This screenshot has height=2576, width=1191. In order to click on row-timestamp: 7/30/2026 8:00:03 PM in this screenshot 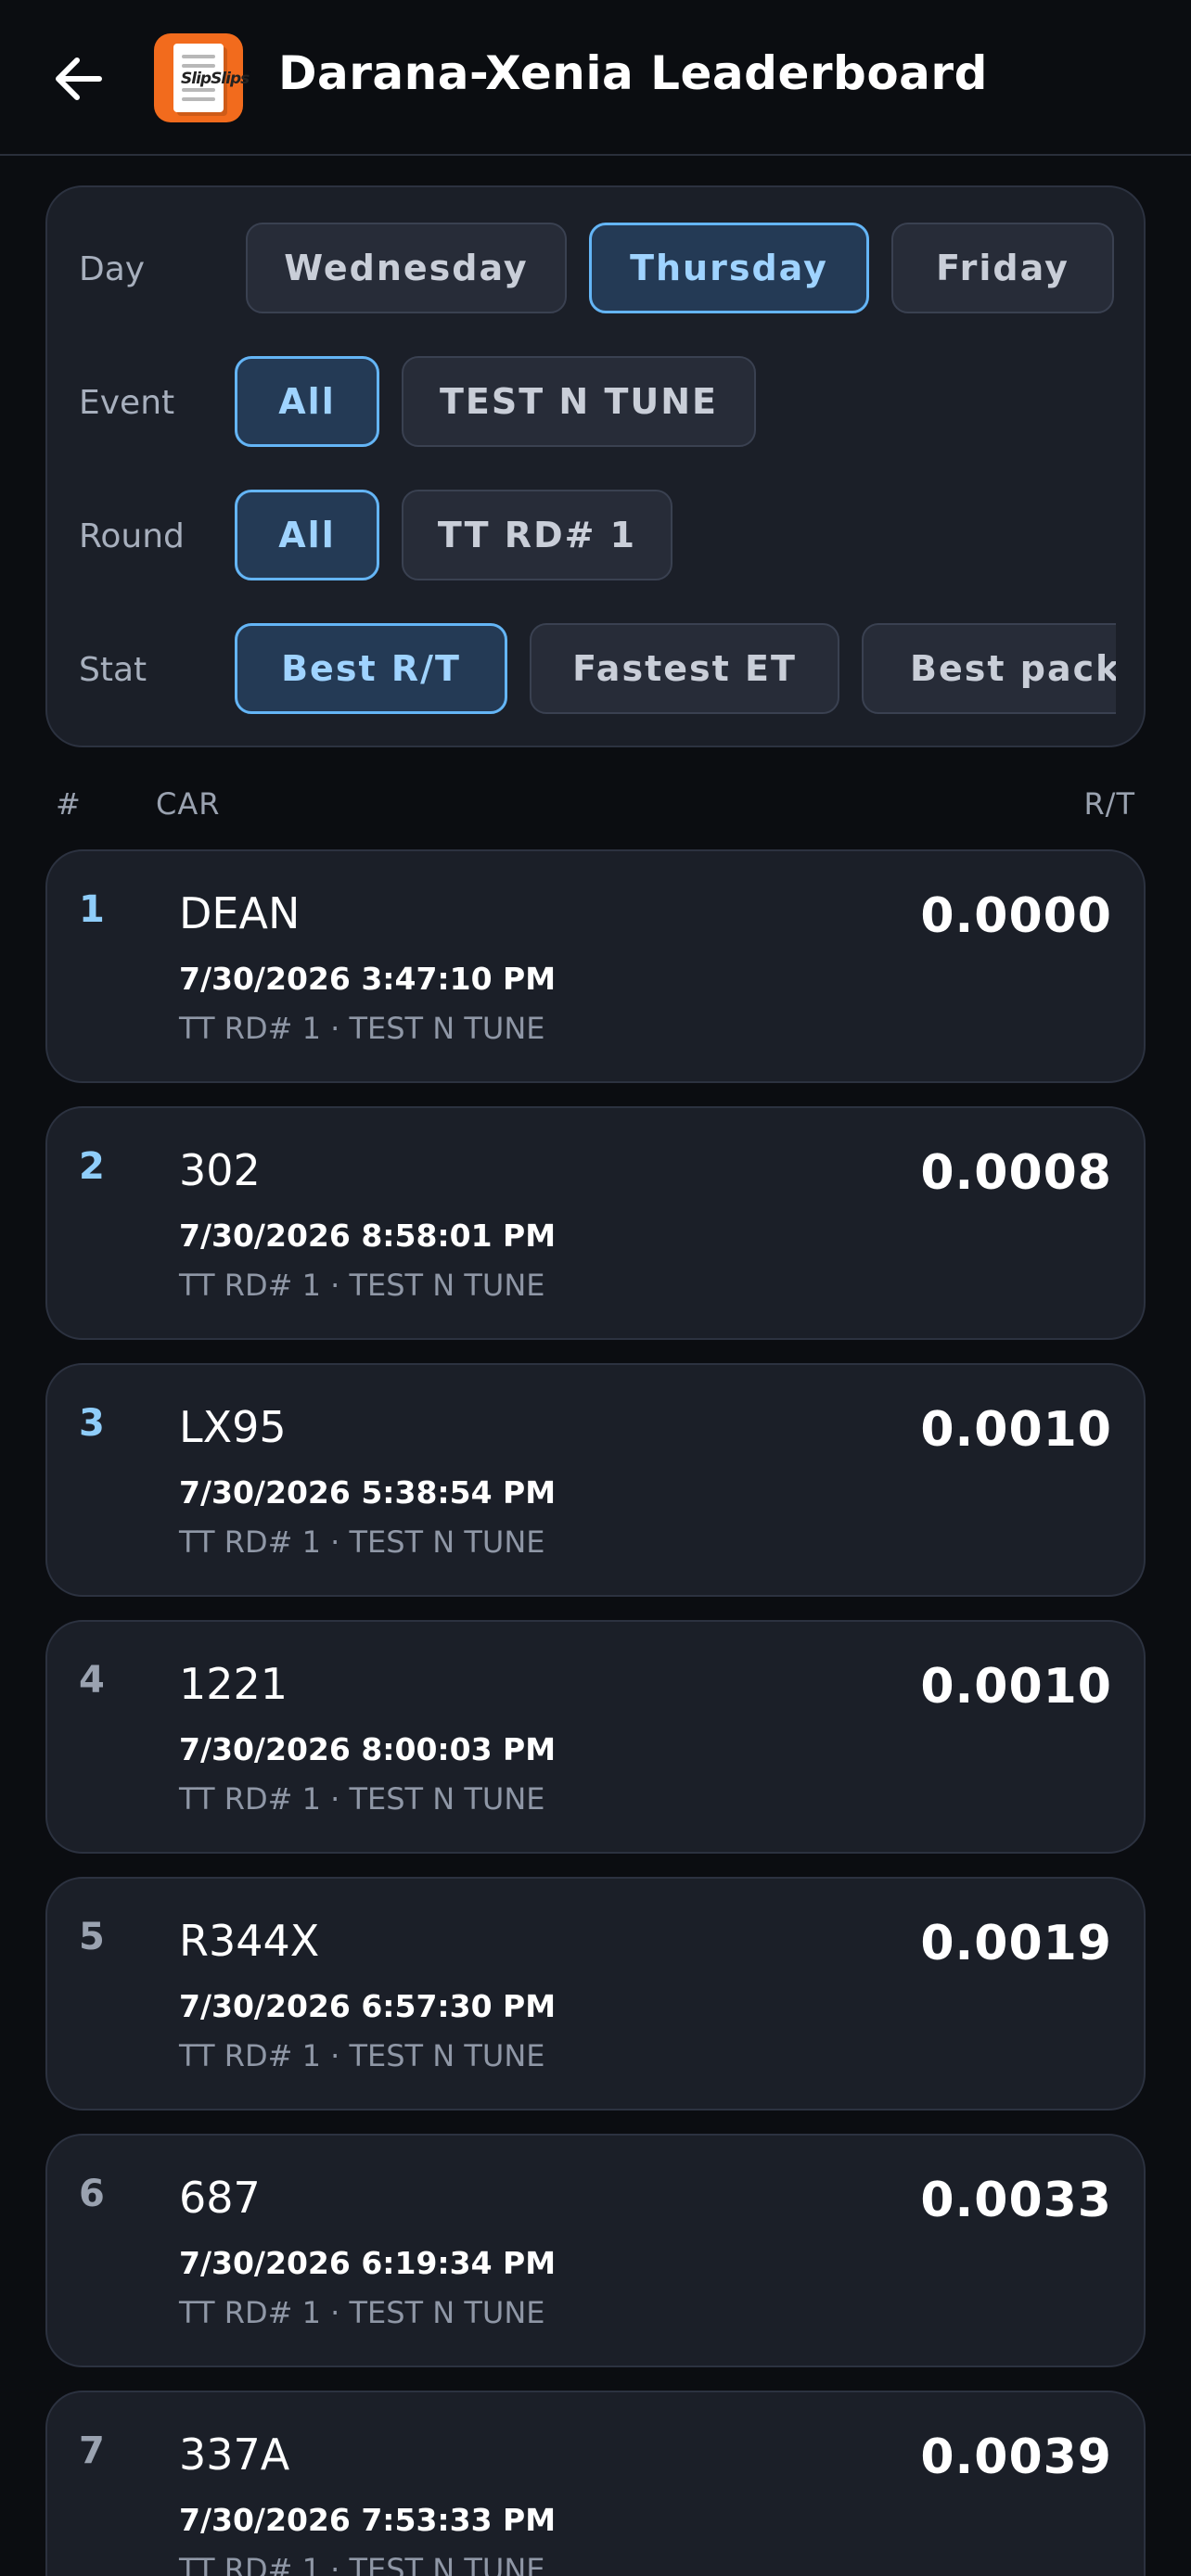, I will do `click(368, 1749)`.